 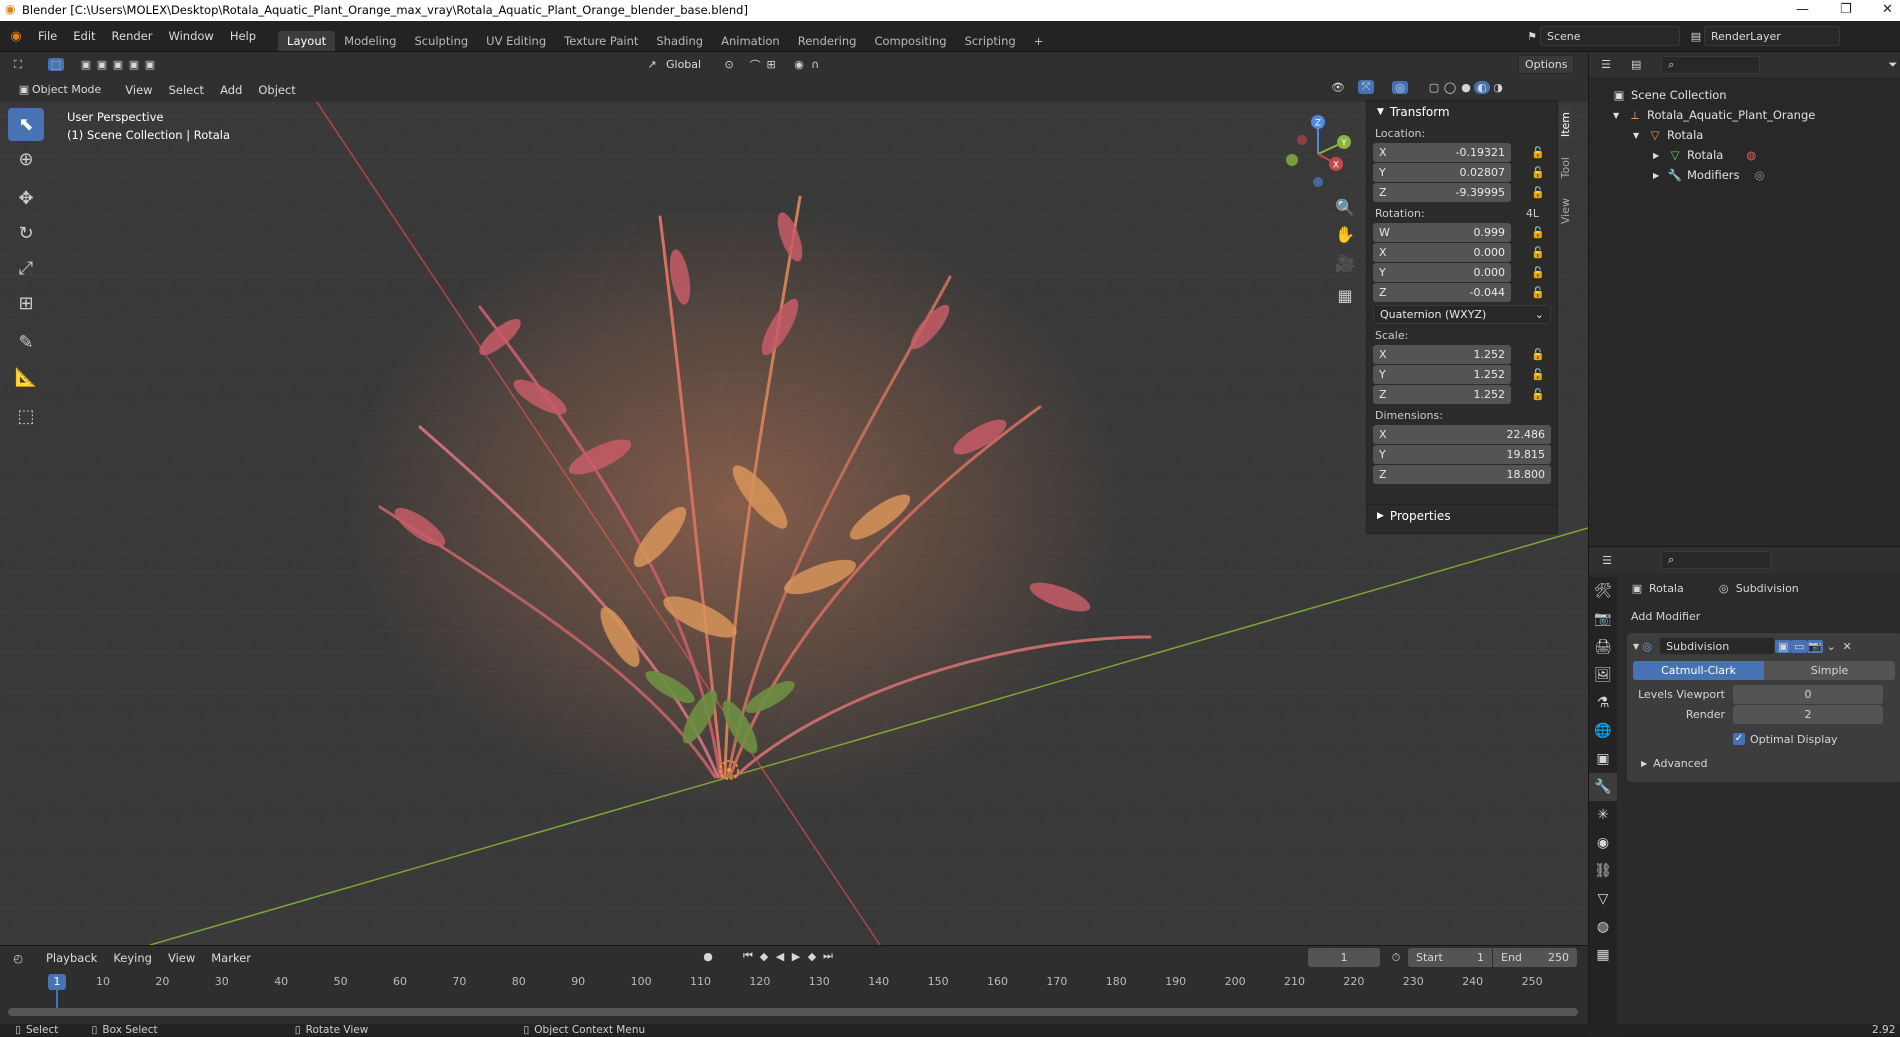 What do you see at coordinates (771, 64) in the screenshot?
I see `snap-target-icon: ⊞` at bounding box center [771, 64].